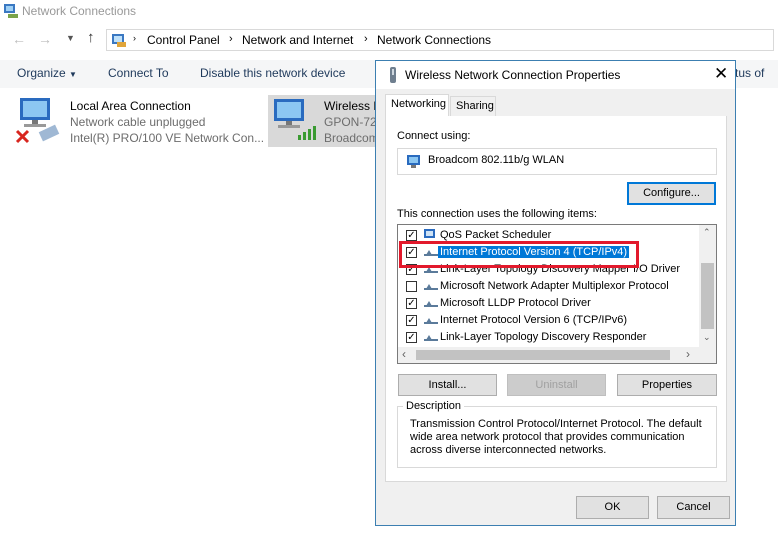 The height and width of the screenshot is (540, 778). I want to click on list-item-label: Internet Protocol Version 6 (TCP/IPv6), so click(534, 320).